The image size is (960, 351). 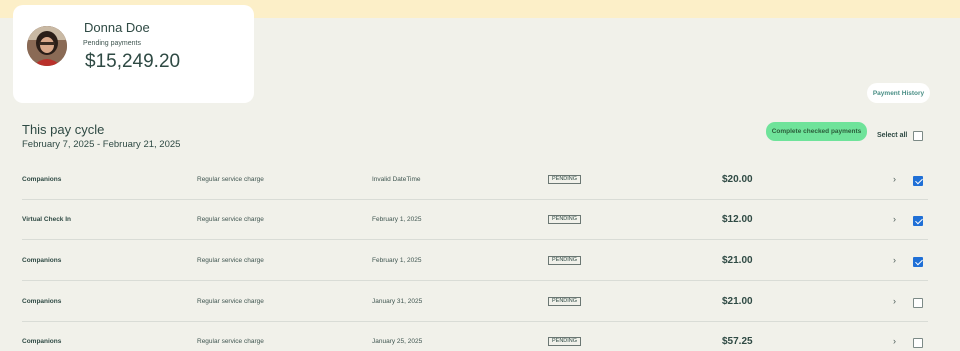 I want to click on pay-cycle-range: February 7, 2025 - February 21, 2025, so click(x=101, y=144).